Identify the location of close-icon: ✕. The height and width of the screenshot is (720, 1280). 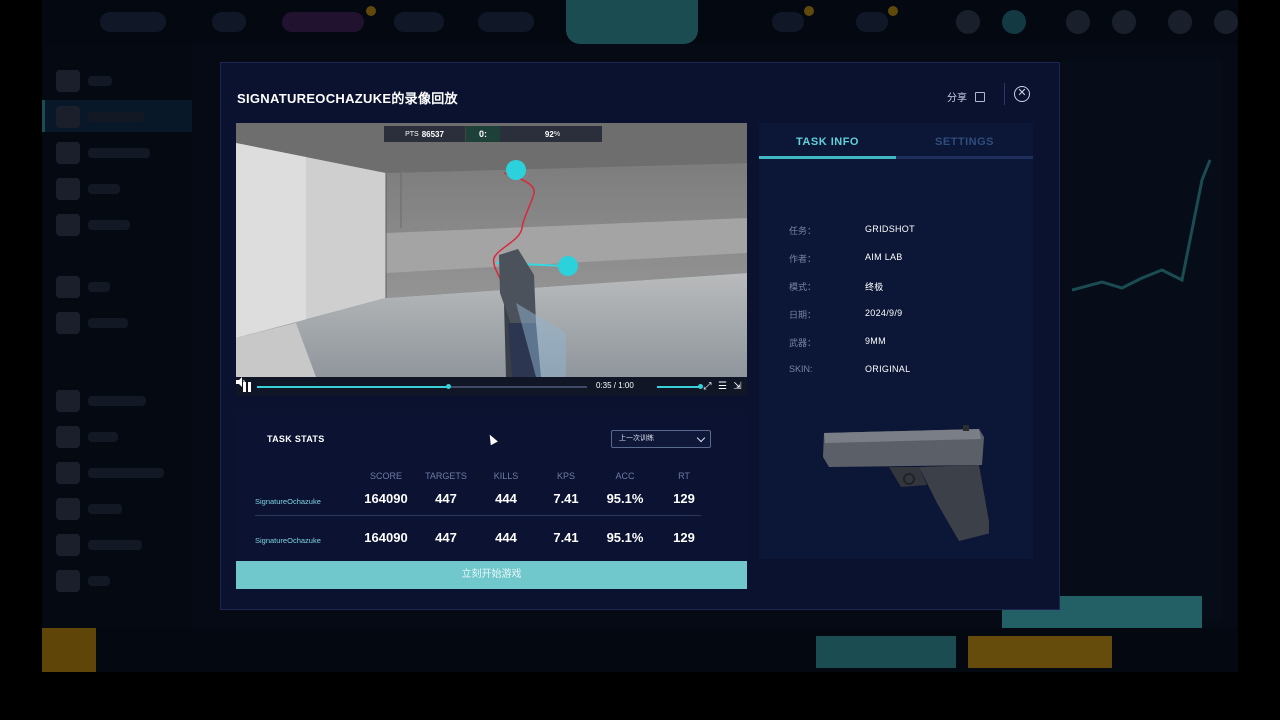
(1022, 94).